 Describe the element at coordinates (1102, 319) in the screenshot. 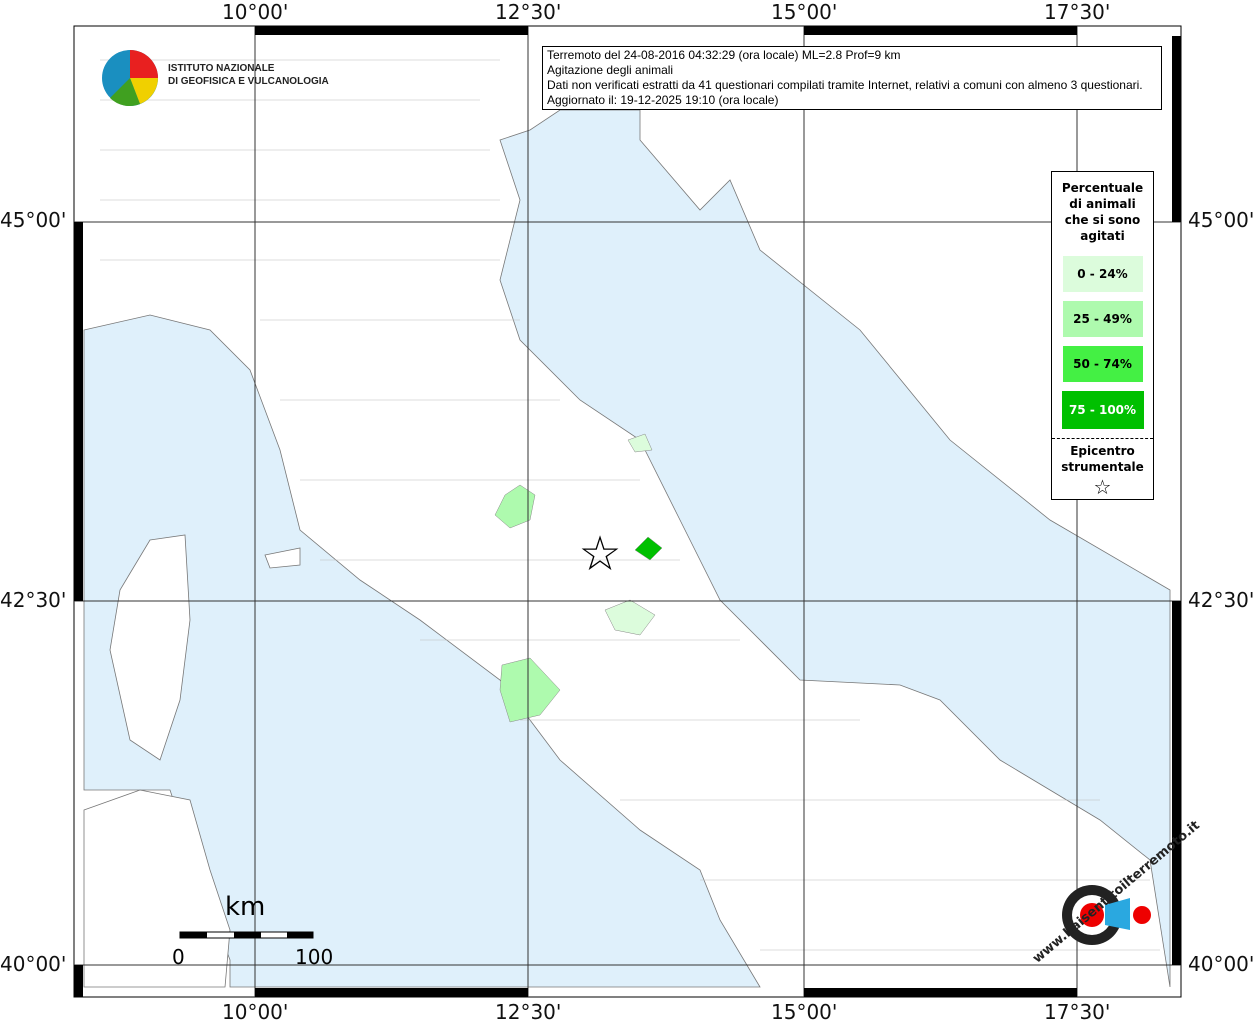

I see `legend-class-1: 25 - 49%` at that location.